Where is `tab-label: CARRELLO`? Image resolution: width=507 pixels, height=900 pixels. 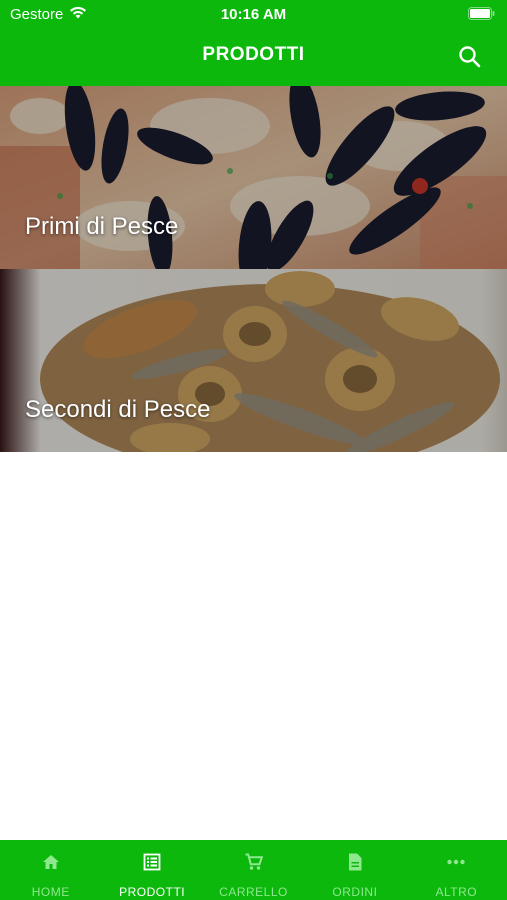 tab-label: CARRELLO is located at coordinates (253, 892).